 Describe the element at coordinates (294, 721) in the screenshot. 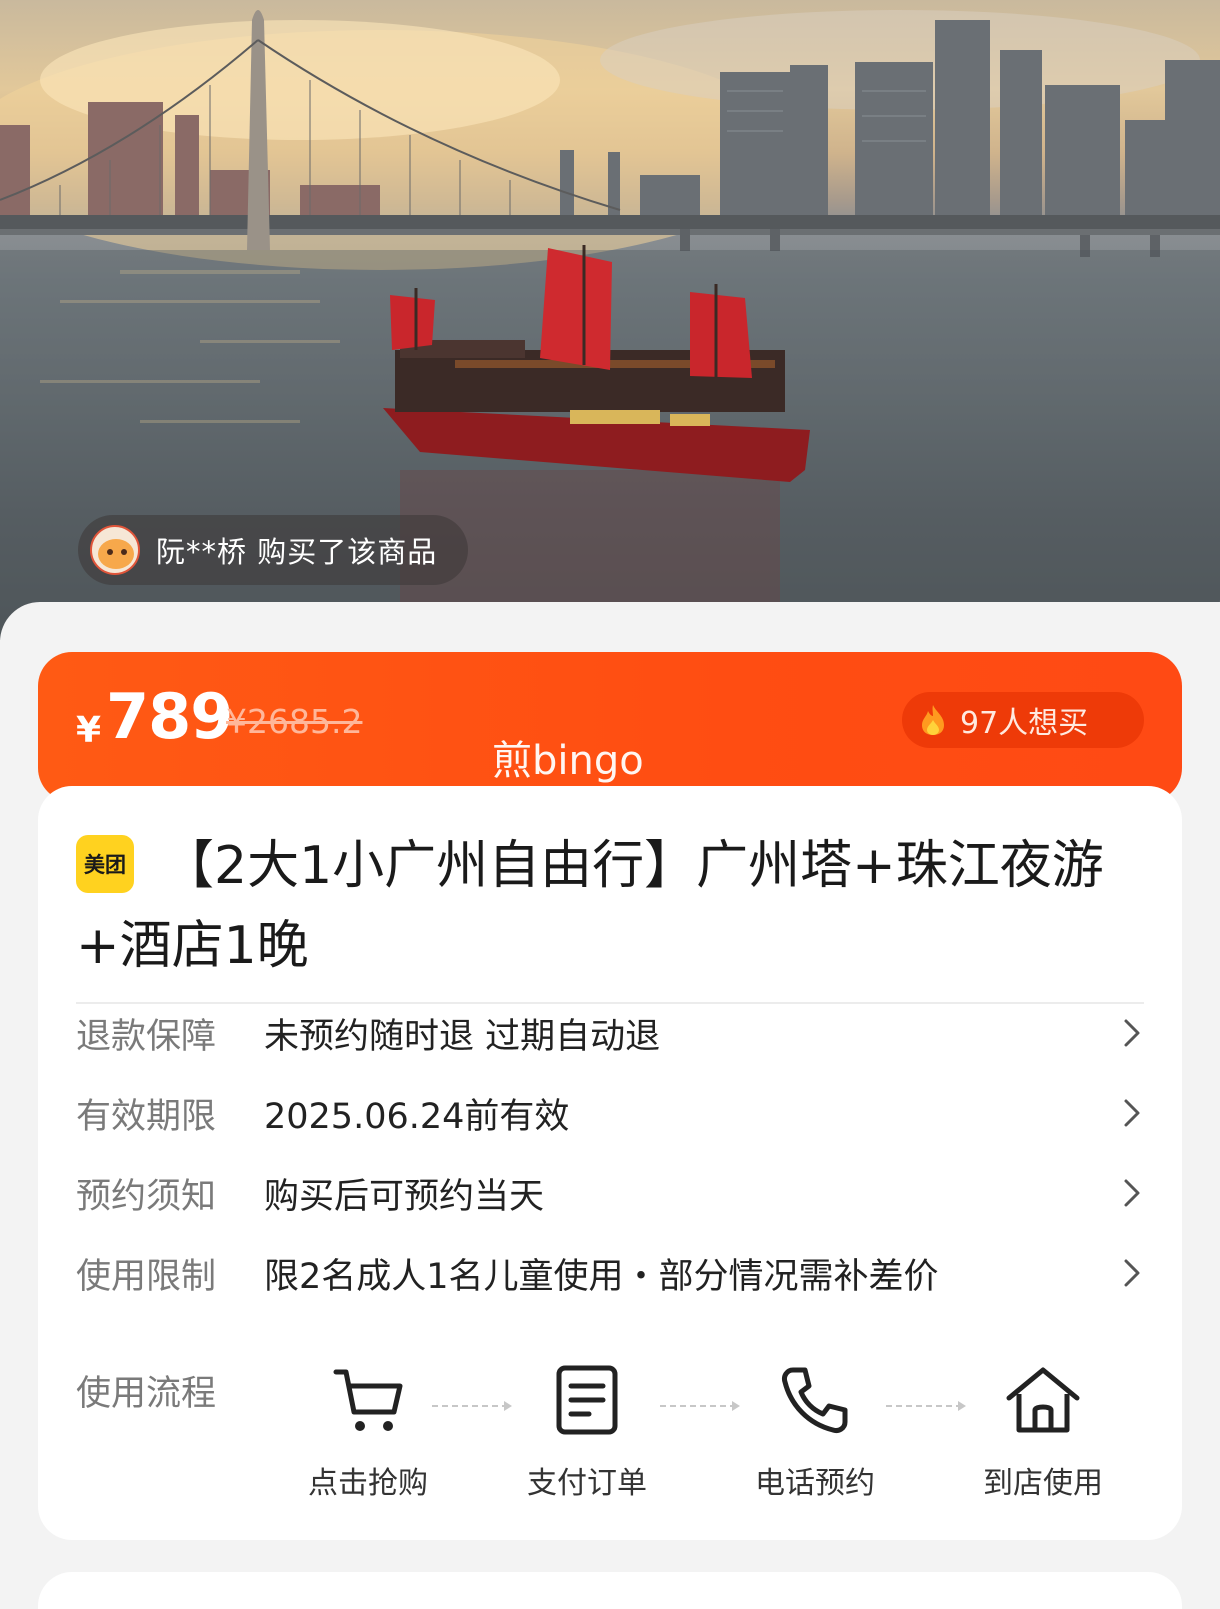

I see `original-price: ¥2685.2` at that location.